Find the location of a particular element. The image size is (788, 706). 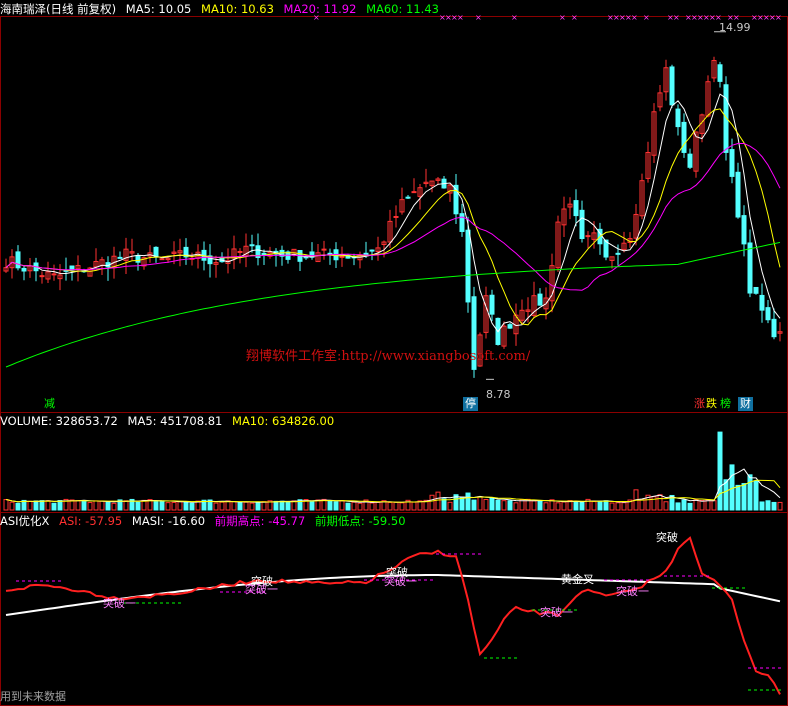

tag-jian: 减 is located at coordinates (49, 404).